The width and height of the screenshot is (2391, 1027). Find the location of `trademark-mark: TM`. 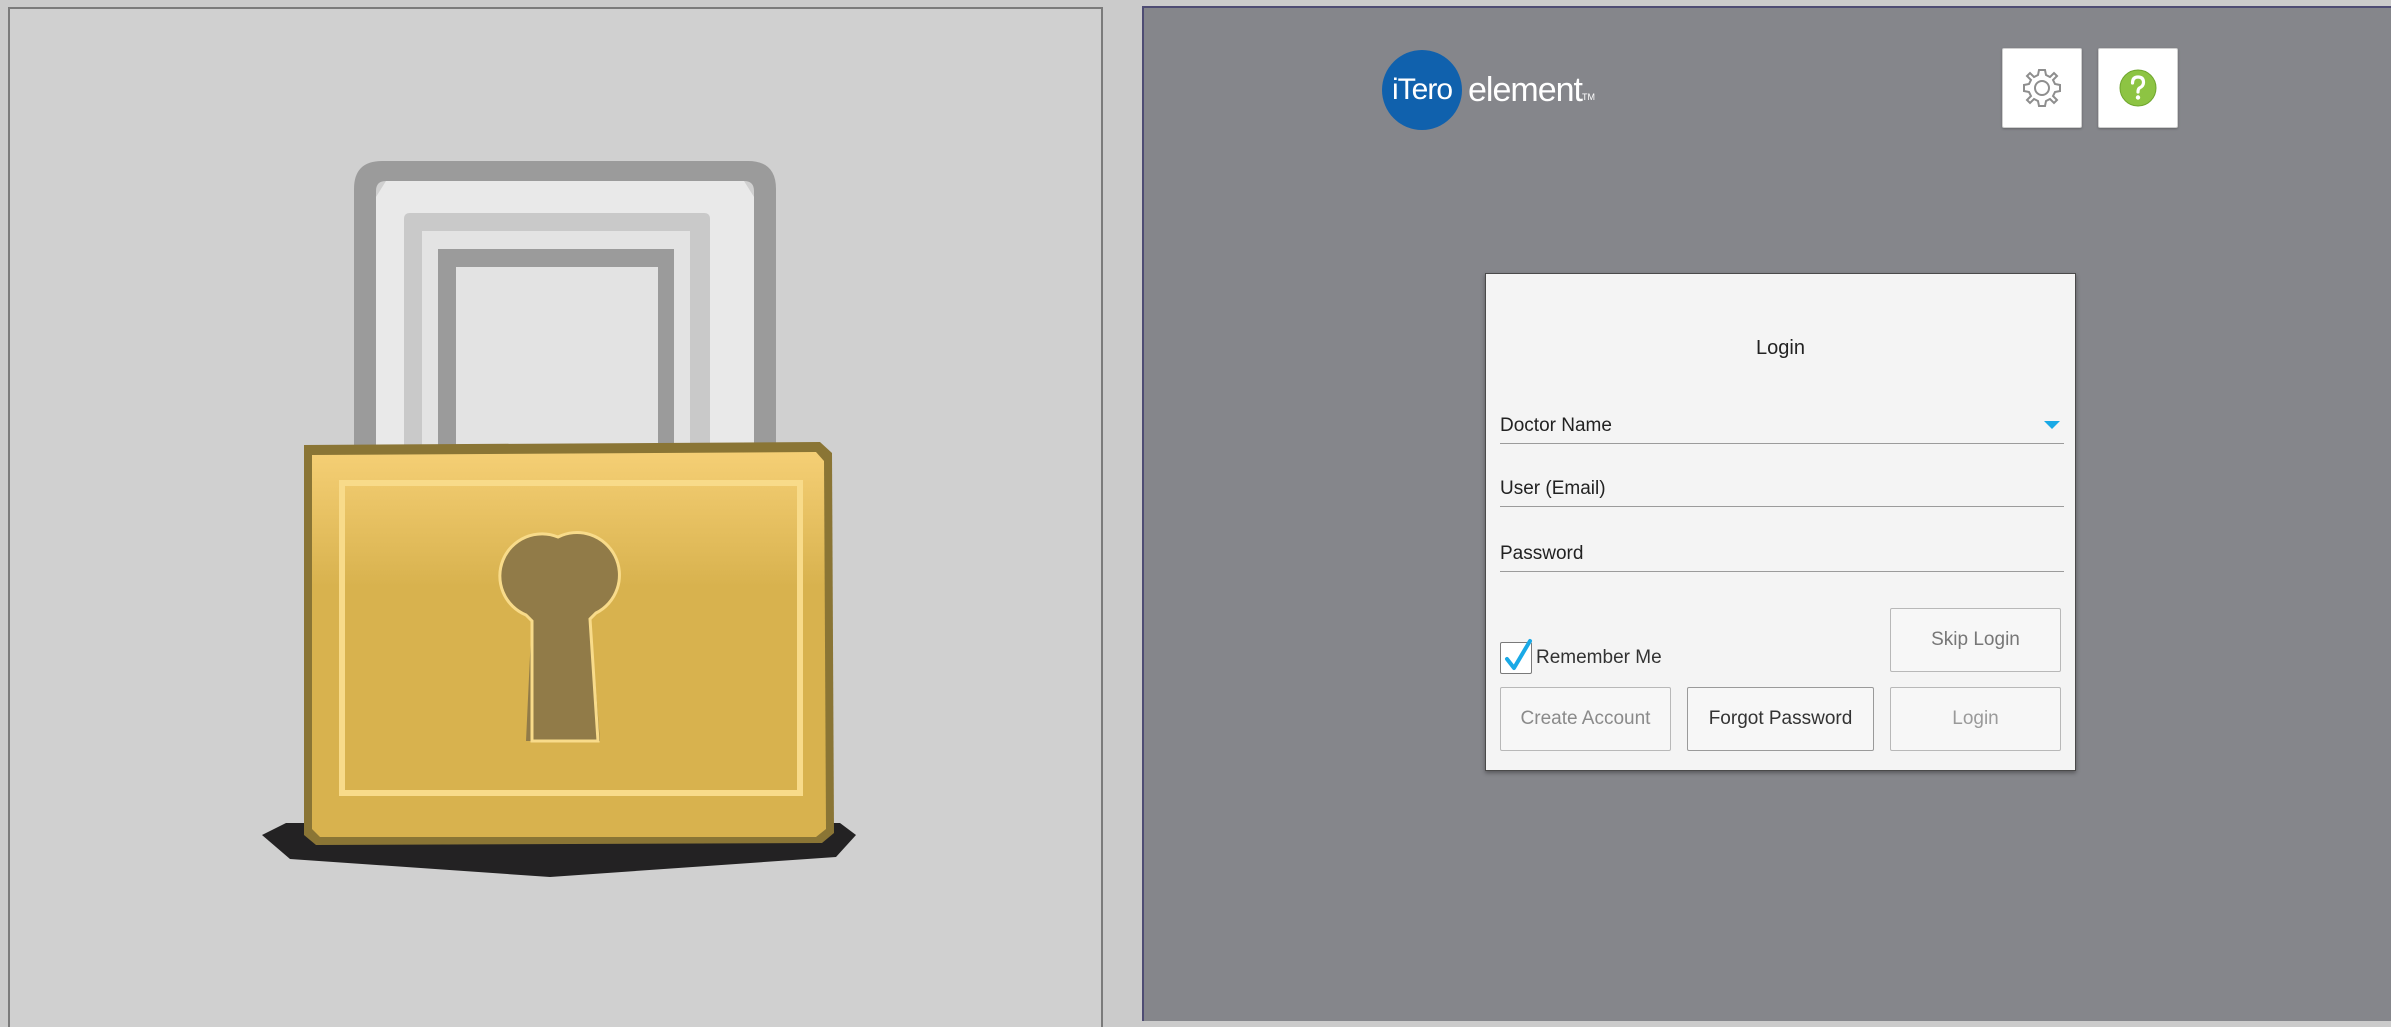

trademark-mark: TM is located at coordinates (1588, 97).